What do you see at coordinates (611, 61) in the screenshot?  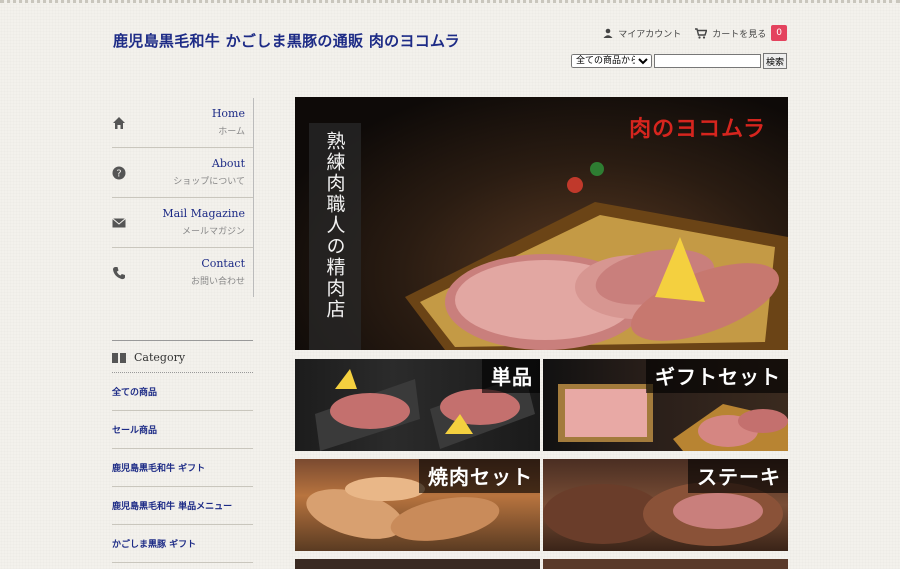 I see `search-category-select: 全ての商品から` at bounding box center [611, 61].